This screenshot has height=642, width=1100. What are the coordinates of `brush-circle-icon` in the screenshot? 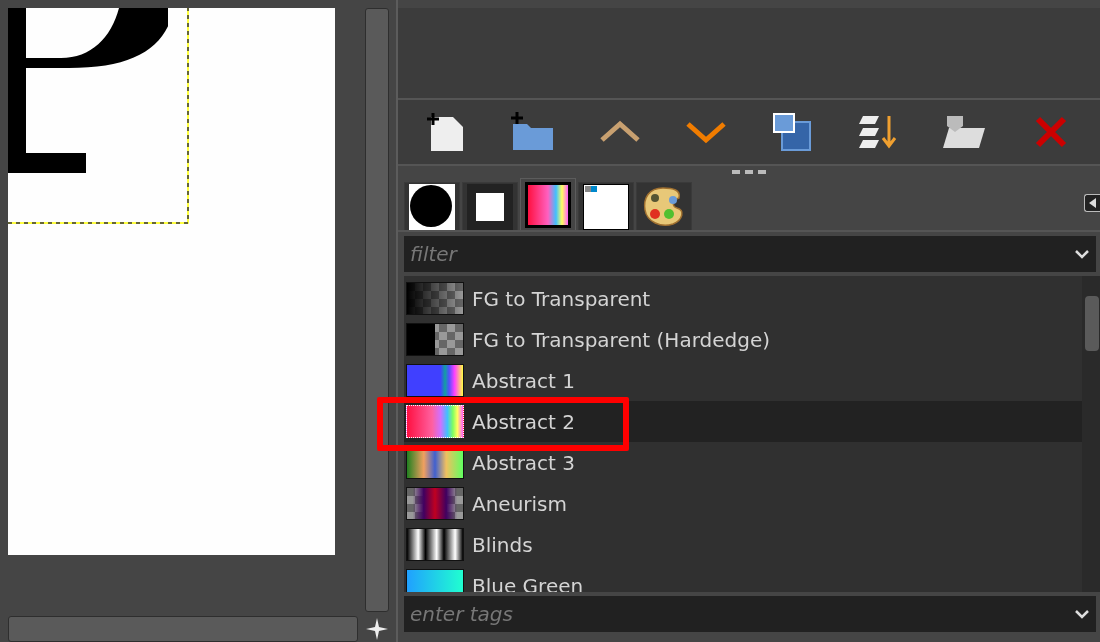 It's located at (432, 206).